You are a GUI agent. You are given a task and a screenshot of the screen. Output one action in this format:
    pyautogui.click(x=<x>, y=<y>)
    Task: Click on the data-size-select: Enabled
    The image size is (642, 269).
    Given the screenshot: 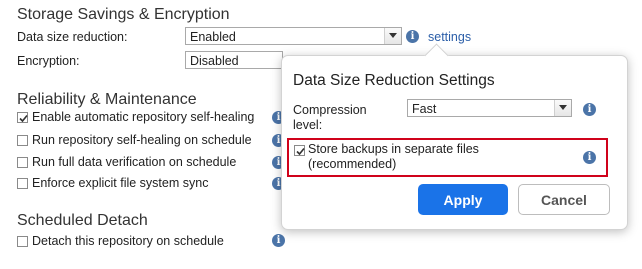 What is the action you would take?
    pyautogui.click(x=293, y=36)
    